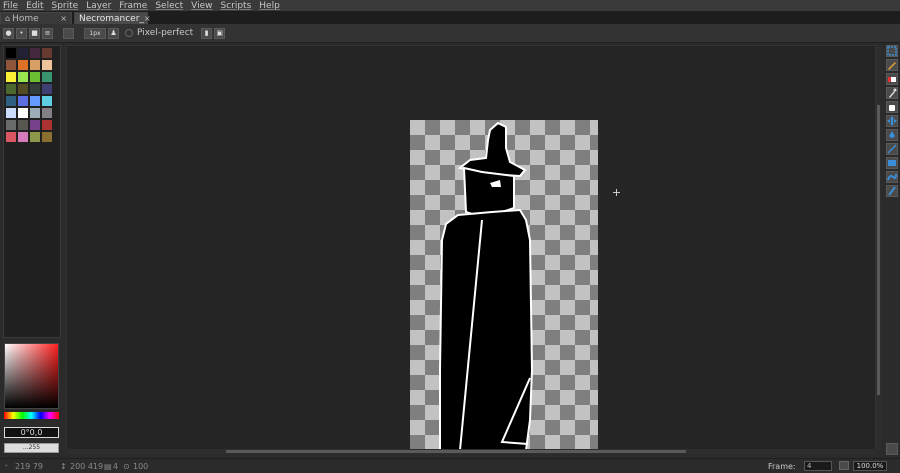 This screenshot has height=473, width=900. I want to click on left-panel: 0°0,0 ...255, so click(32, 251).